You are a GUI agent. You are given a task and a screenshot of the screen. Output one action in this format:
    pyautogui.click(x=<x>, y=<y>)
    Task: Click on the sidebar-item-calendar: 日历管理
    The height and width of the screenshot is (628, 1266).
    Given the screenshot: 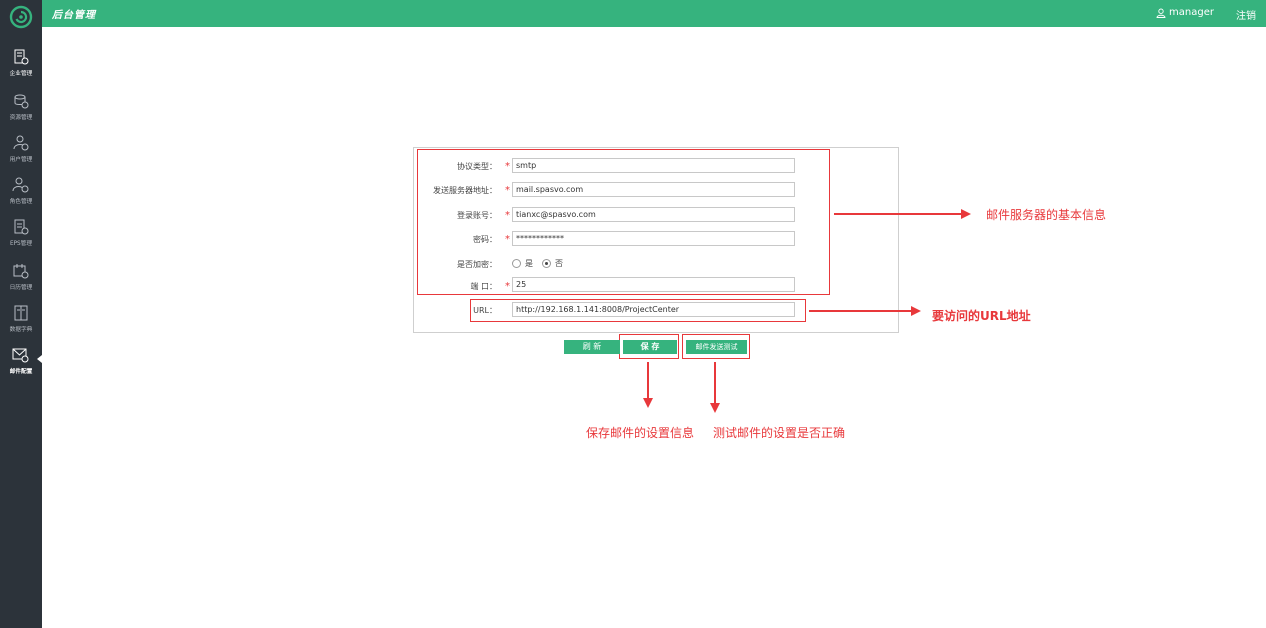 What is the action you would take?
    pyautogui.click(x=21, y=282)
    